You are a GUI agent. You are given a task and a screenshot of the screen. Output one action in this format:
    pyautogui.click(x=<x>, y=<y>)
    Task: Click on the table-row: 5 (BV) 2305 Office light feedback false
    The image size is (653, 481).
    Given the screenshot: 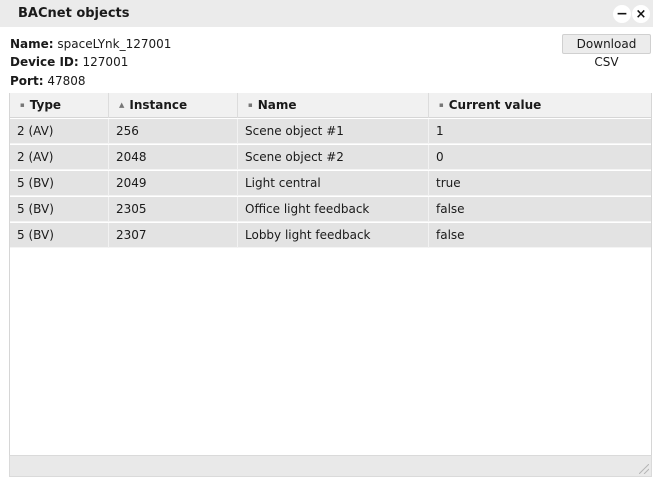 What is the action you would take?
    pyautogui.click(x=330, y=209)
    